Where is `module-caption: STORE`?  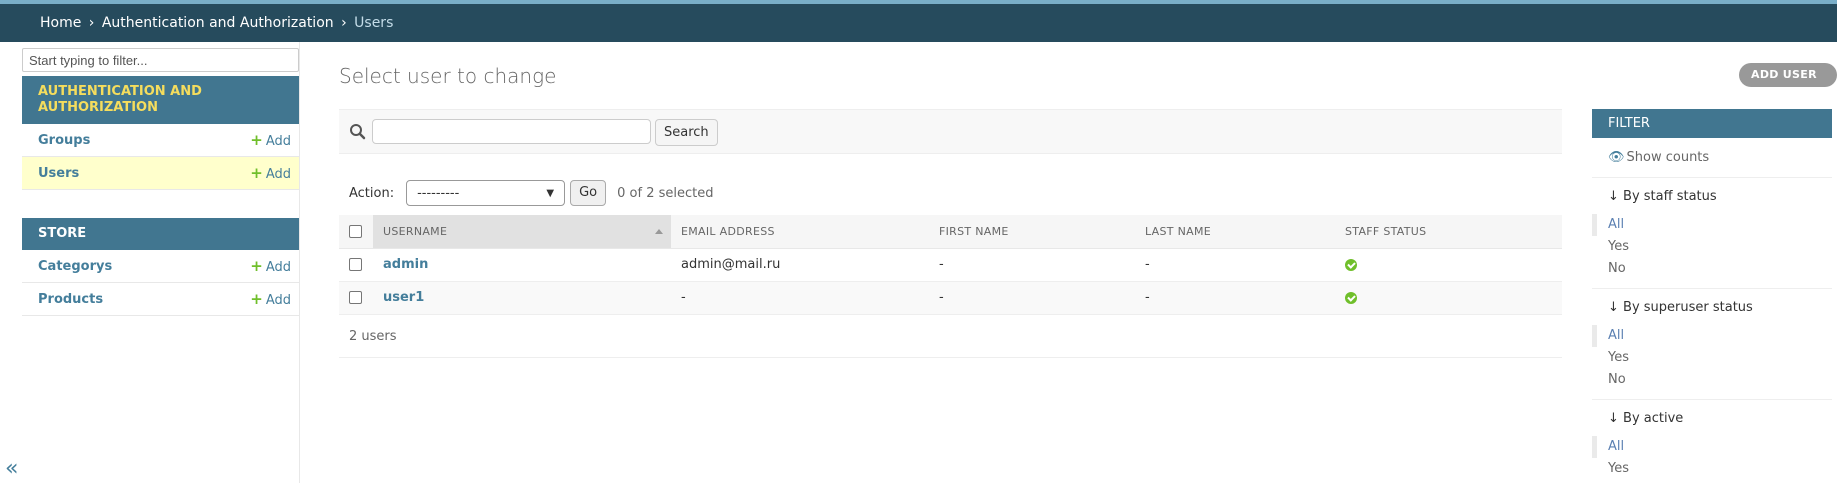
module-caption: STORE is located at coordinates (160, 234).